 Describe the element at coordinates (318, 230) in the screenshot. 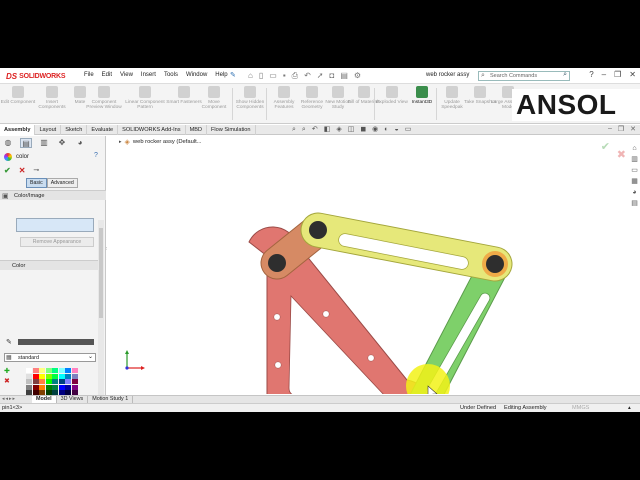

I see `pin-top-left` at that location.